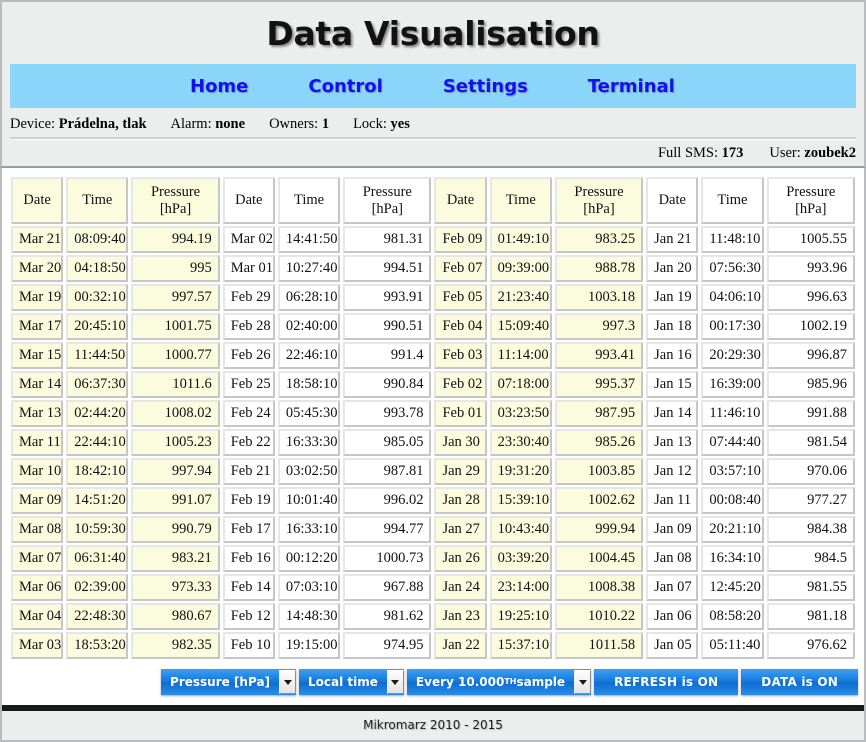 The image size is (866, 742). I want to click on user-value: zoubek2, so click(830, 152).